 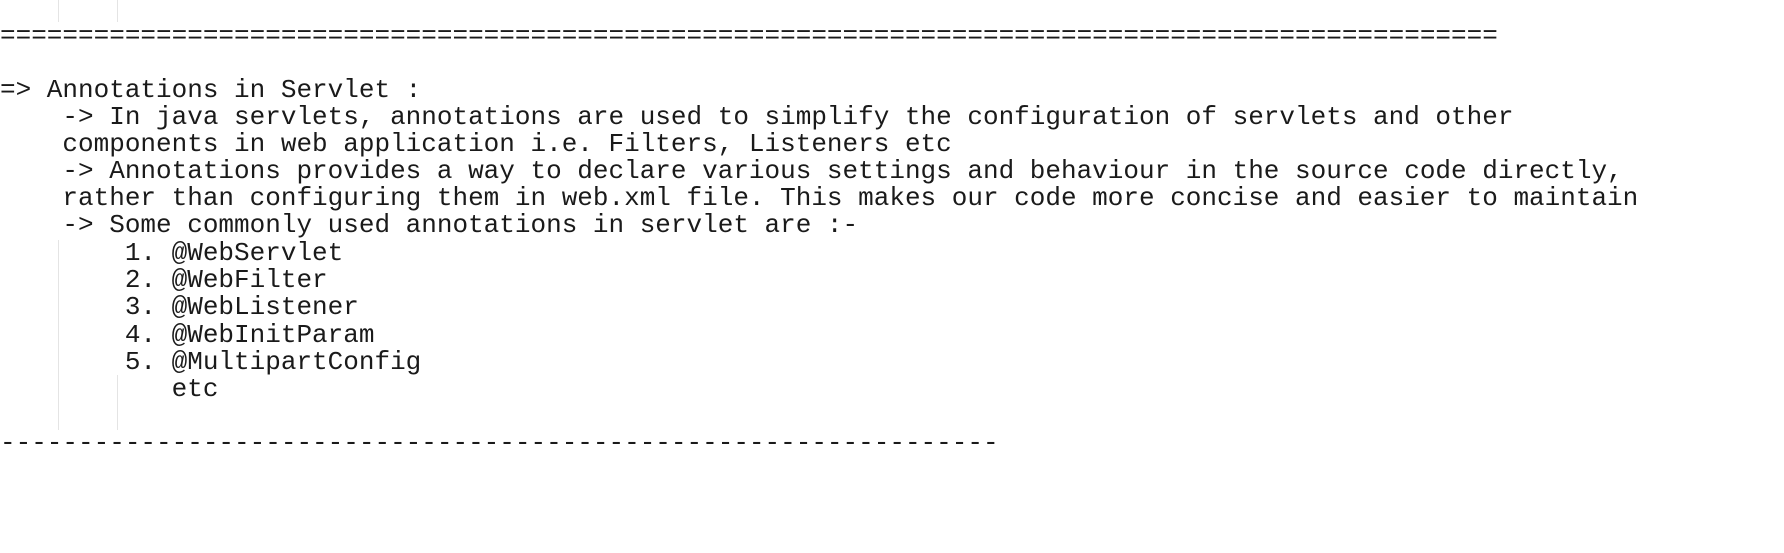 I want to click on list-item: 5. @MultipartConfig, so click(x=211, y=362).